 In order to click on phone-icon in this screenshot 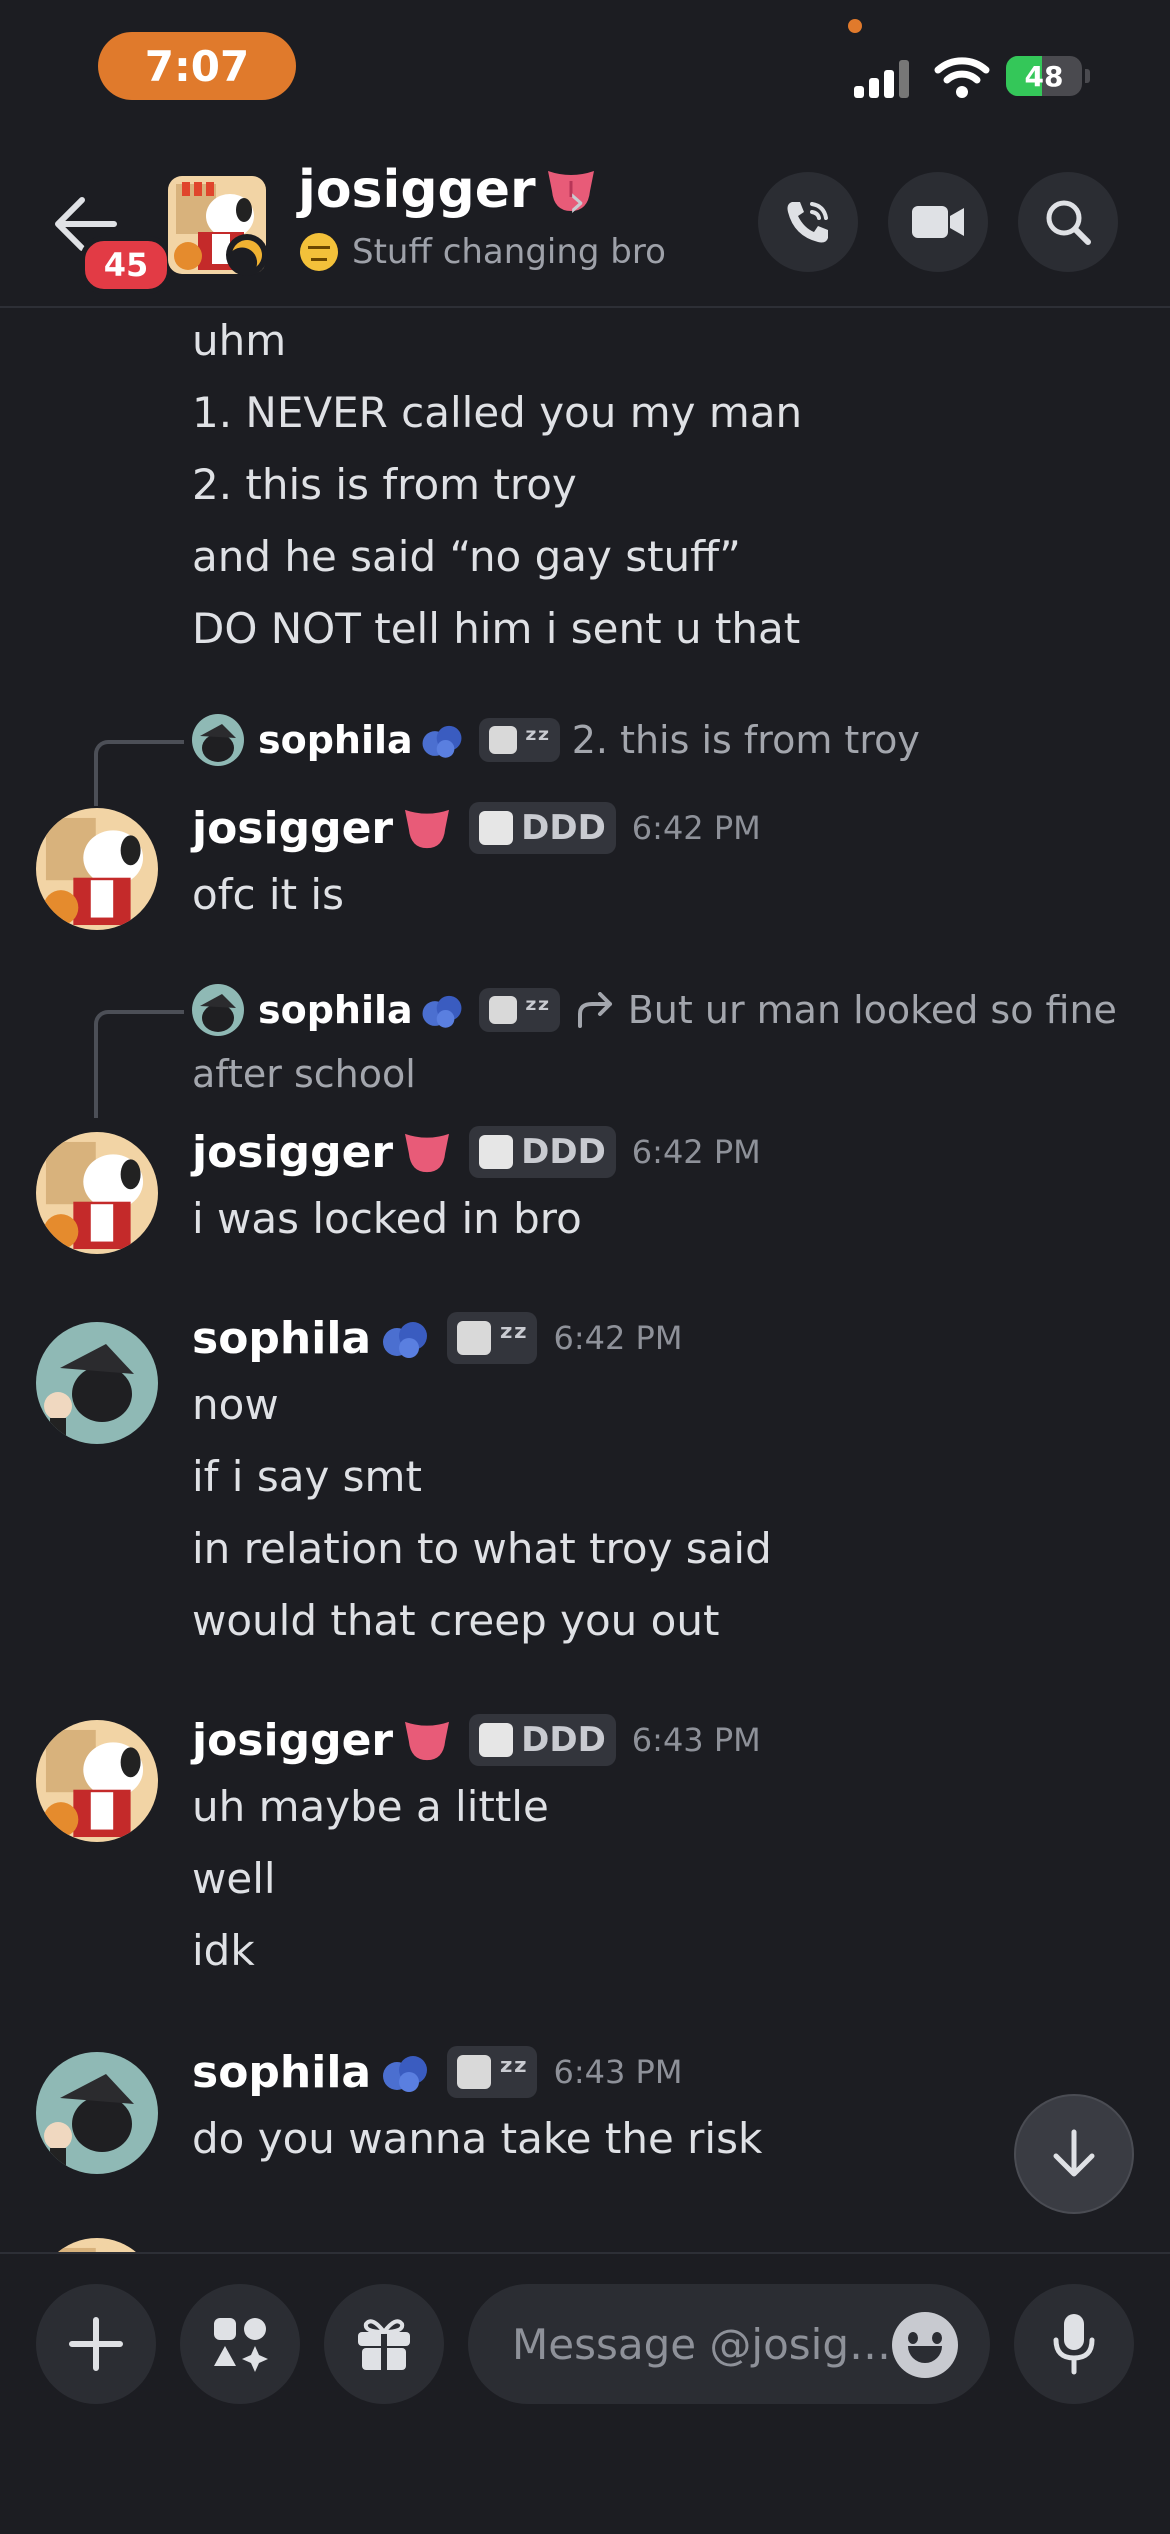, I will do `click(807, 222)`.